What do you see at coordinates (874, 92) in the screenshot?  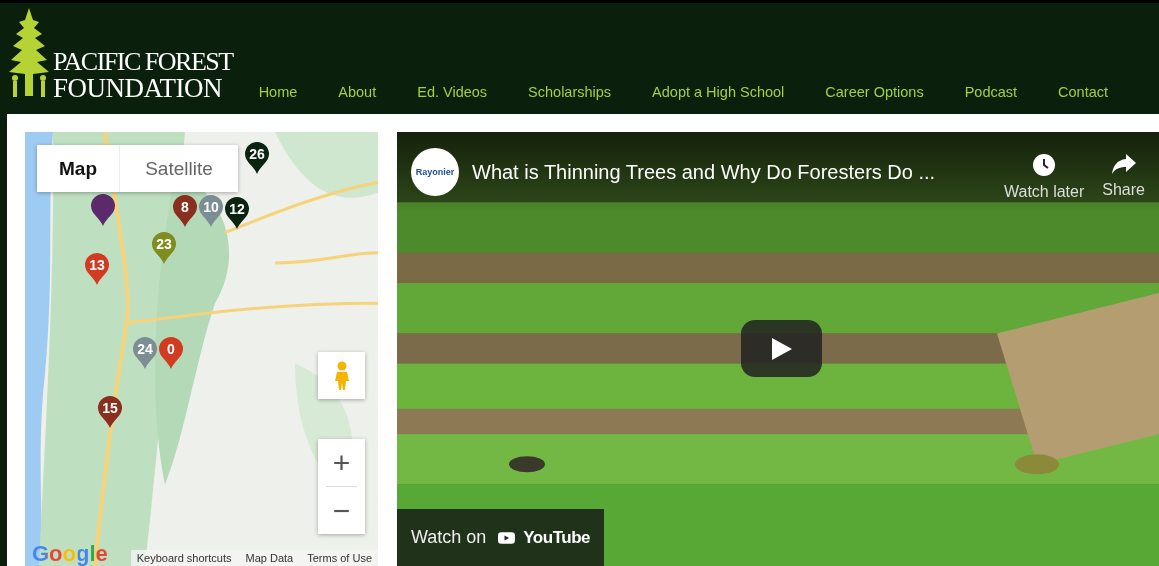 I see `nav-link: Career Options` at bounding box center [874, 92].